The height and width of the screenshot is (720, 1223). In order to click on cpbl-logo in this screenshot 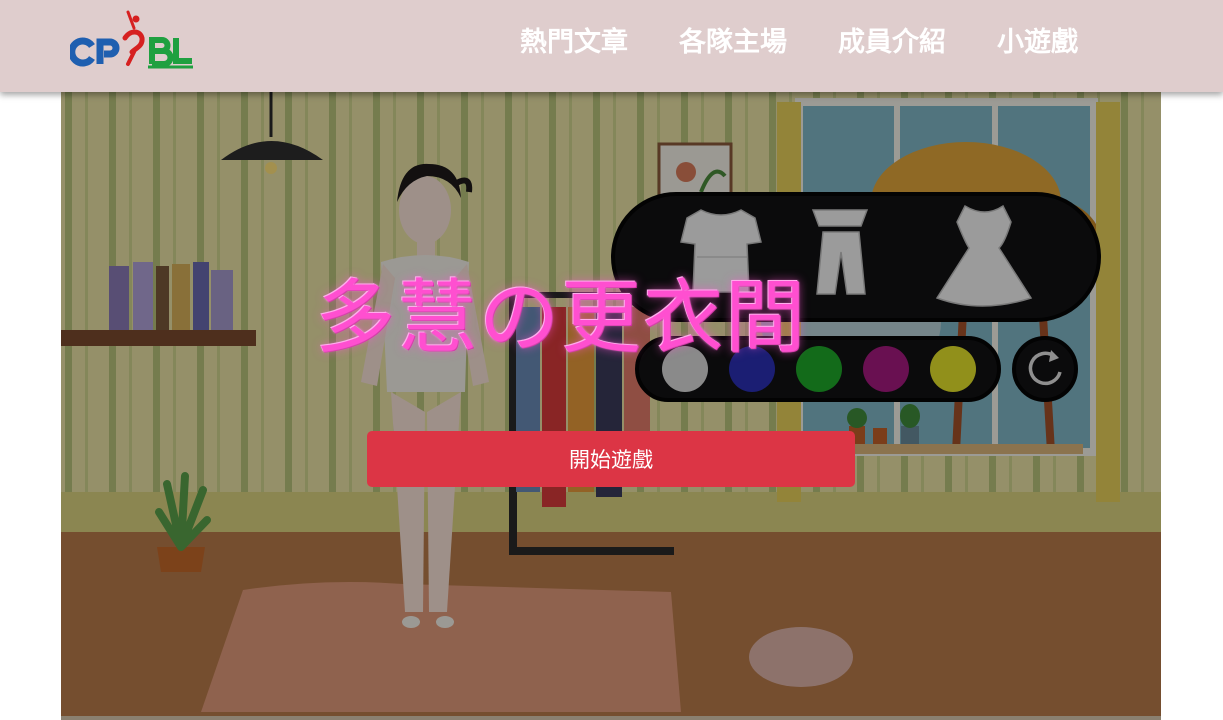, I will do `click(132, 39)`.